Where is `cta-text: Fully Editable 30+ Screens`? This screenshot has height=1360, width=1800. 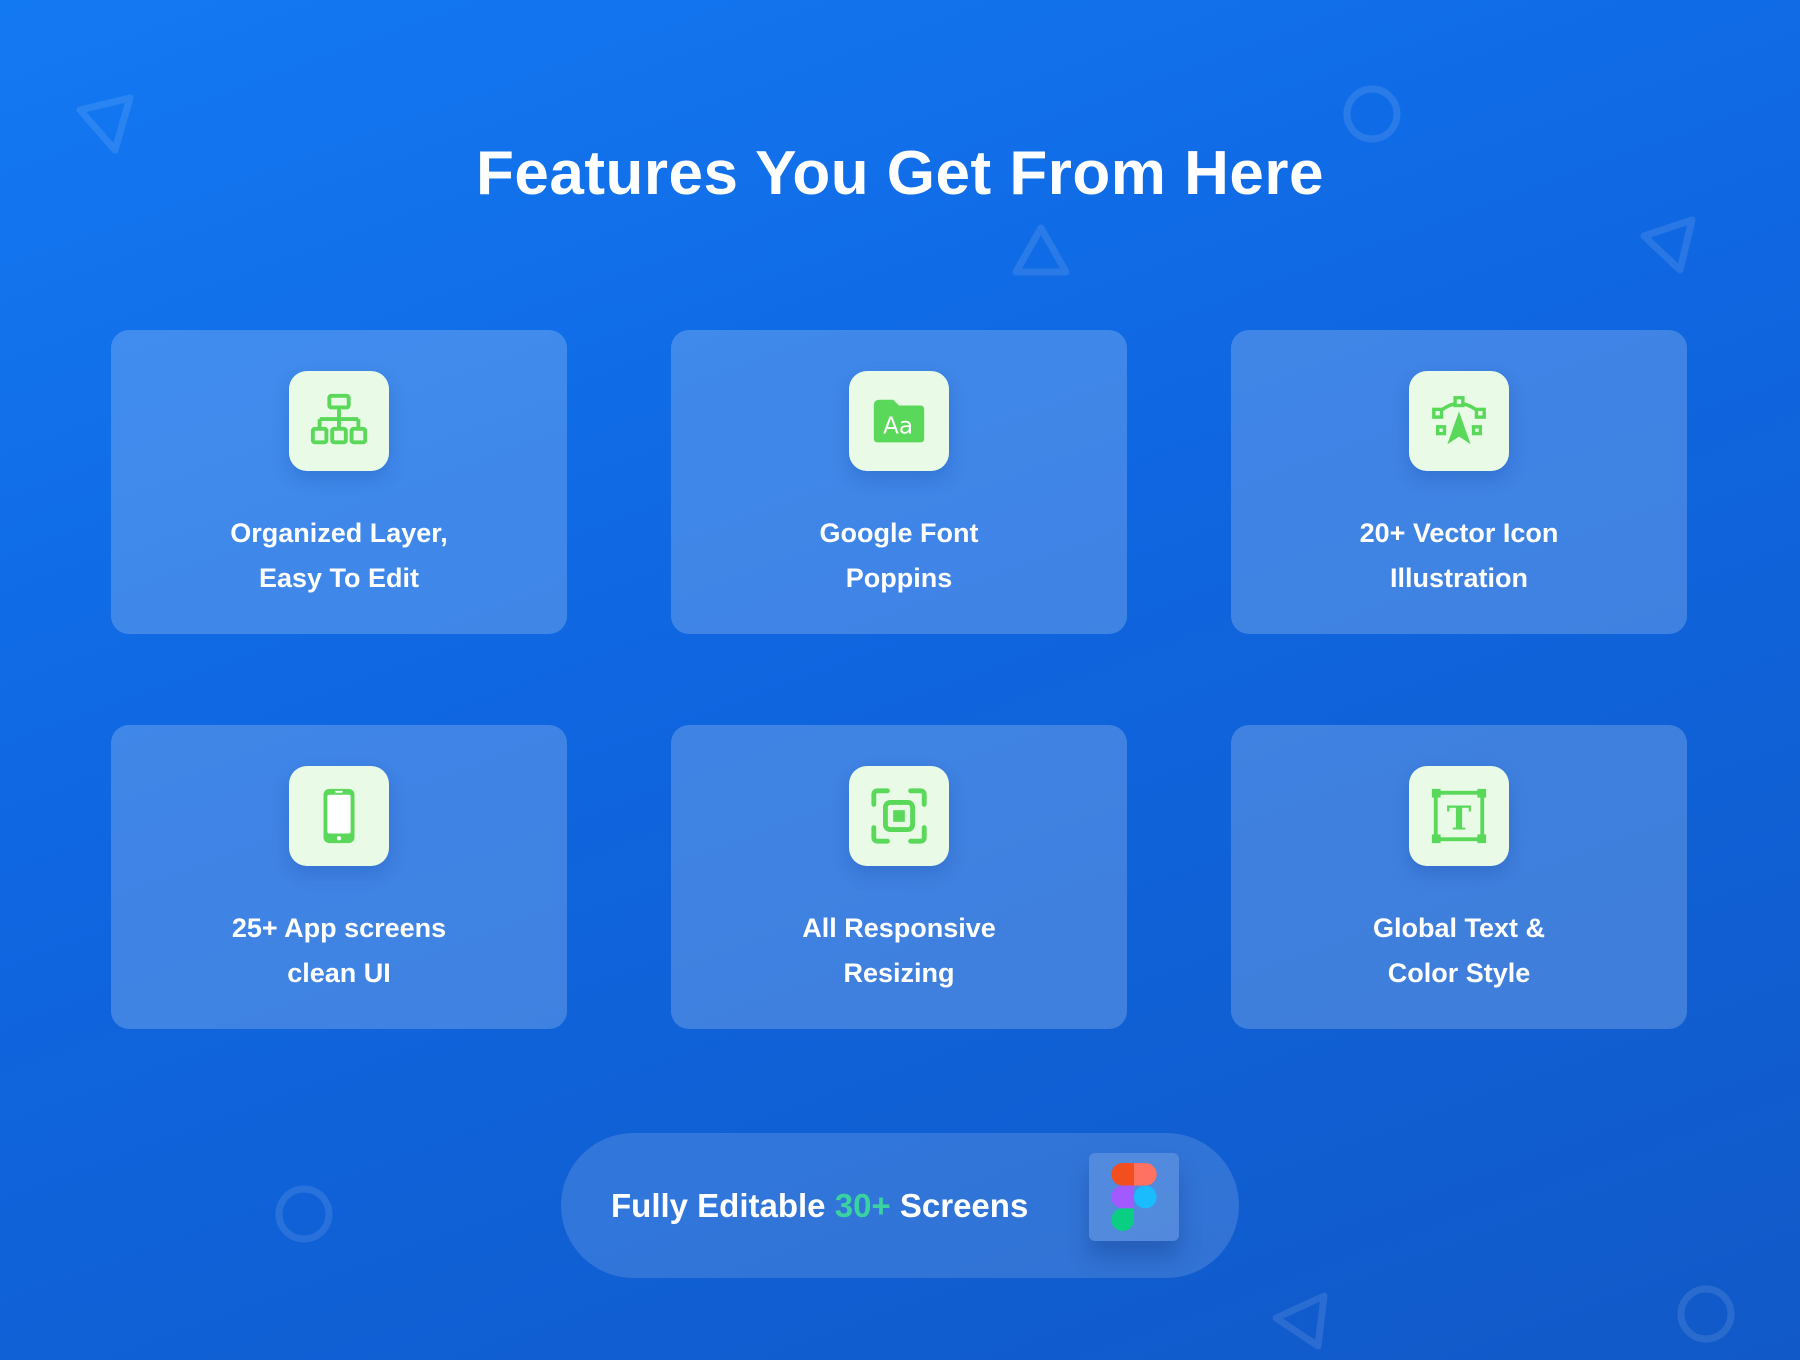
cta-text: Fully Editable 30+ Screens is located at coordinates (819, 1206).